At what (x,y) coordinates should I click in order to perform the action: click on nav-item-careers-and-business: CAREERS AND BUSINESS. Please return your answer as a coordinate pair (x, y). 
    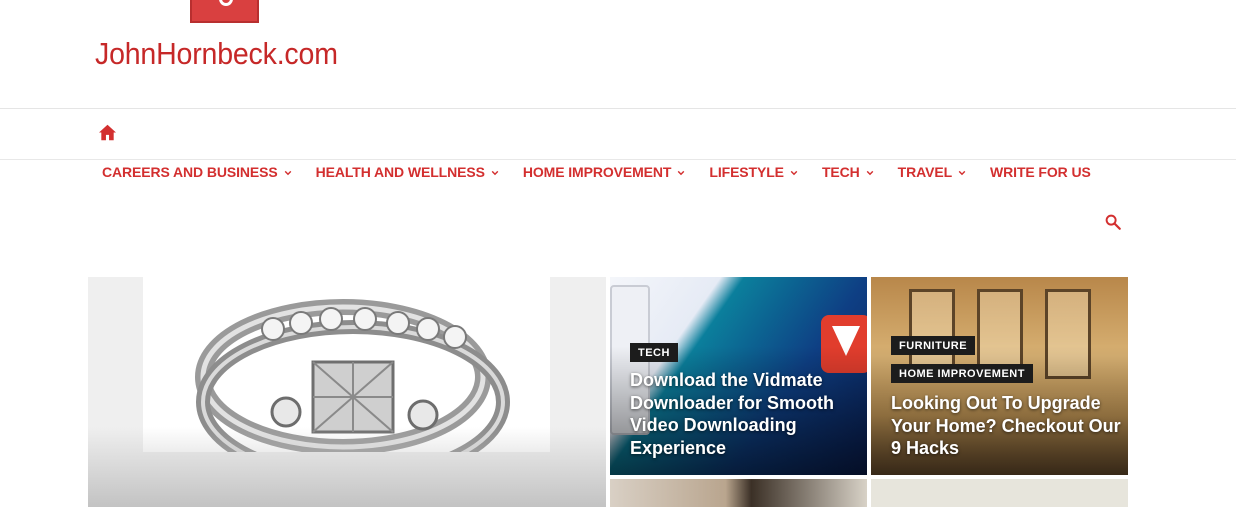
    Looking at the image, I should click on (197, 172).